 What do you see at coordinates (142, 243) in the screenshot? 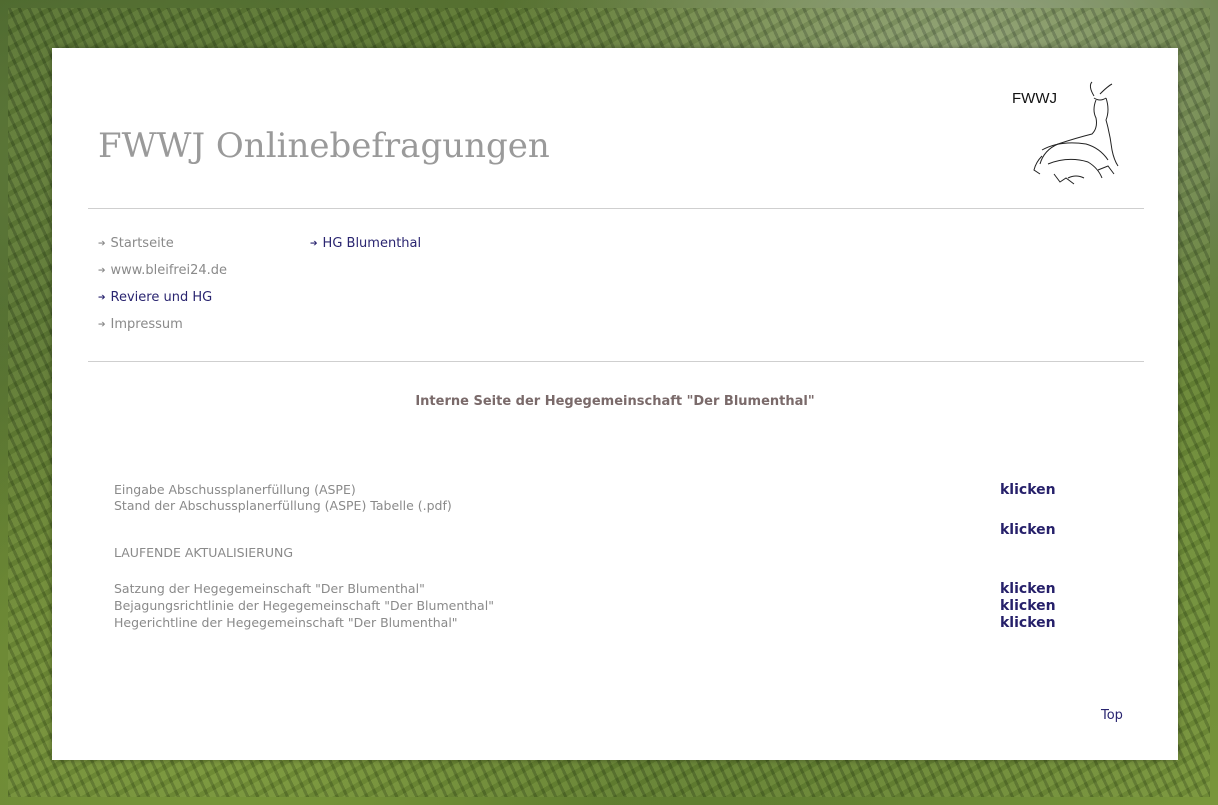
I see `nav-item-label: Startseite` at bounding box center [142, 243].